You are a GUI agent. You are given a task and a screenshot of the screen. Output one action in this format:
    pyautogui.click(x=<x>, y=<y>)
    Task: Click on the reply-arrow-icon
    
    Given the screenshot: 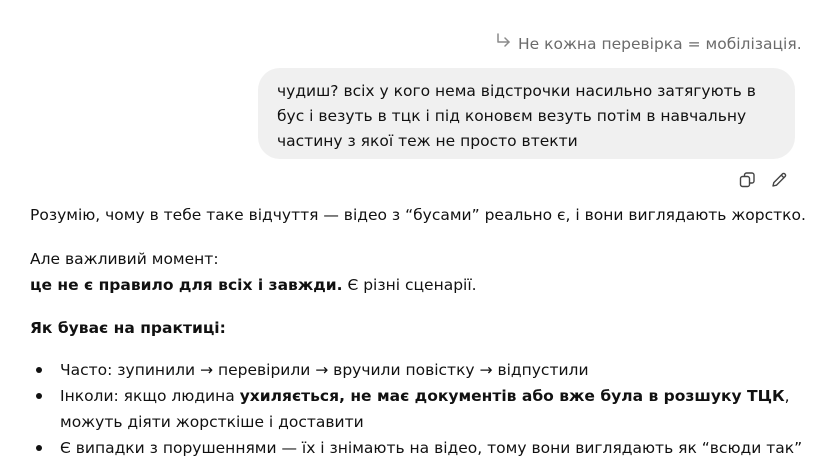 What is the action you would take?
    pyautogui.click(x=503, y=43)
    